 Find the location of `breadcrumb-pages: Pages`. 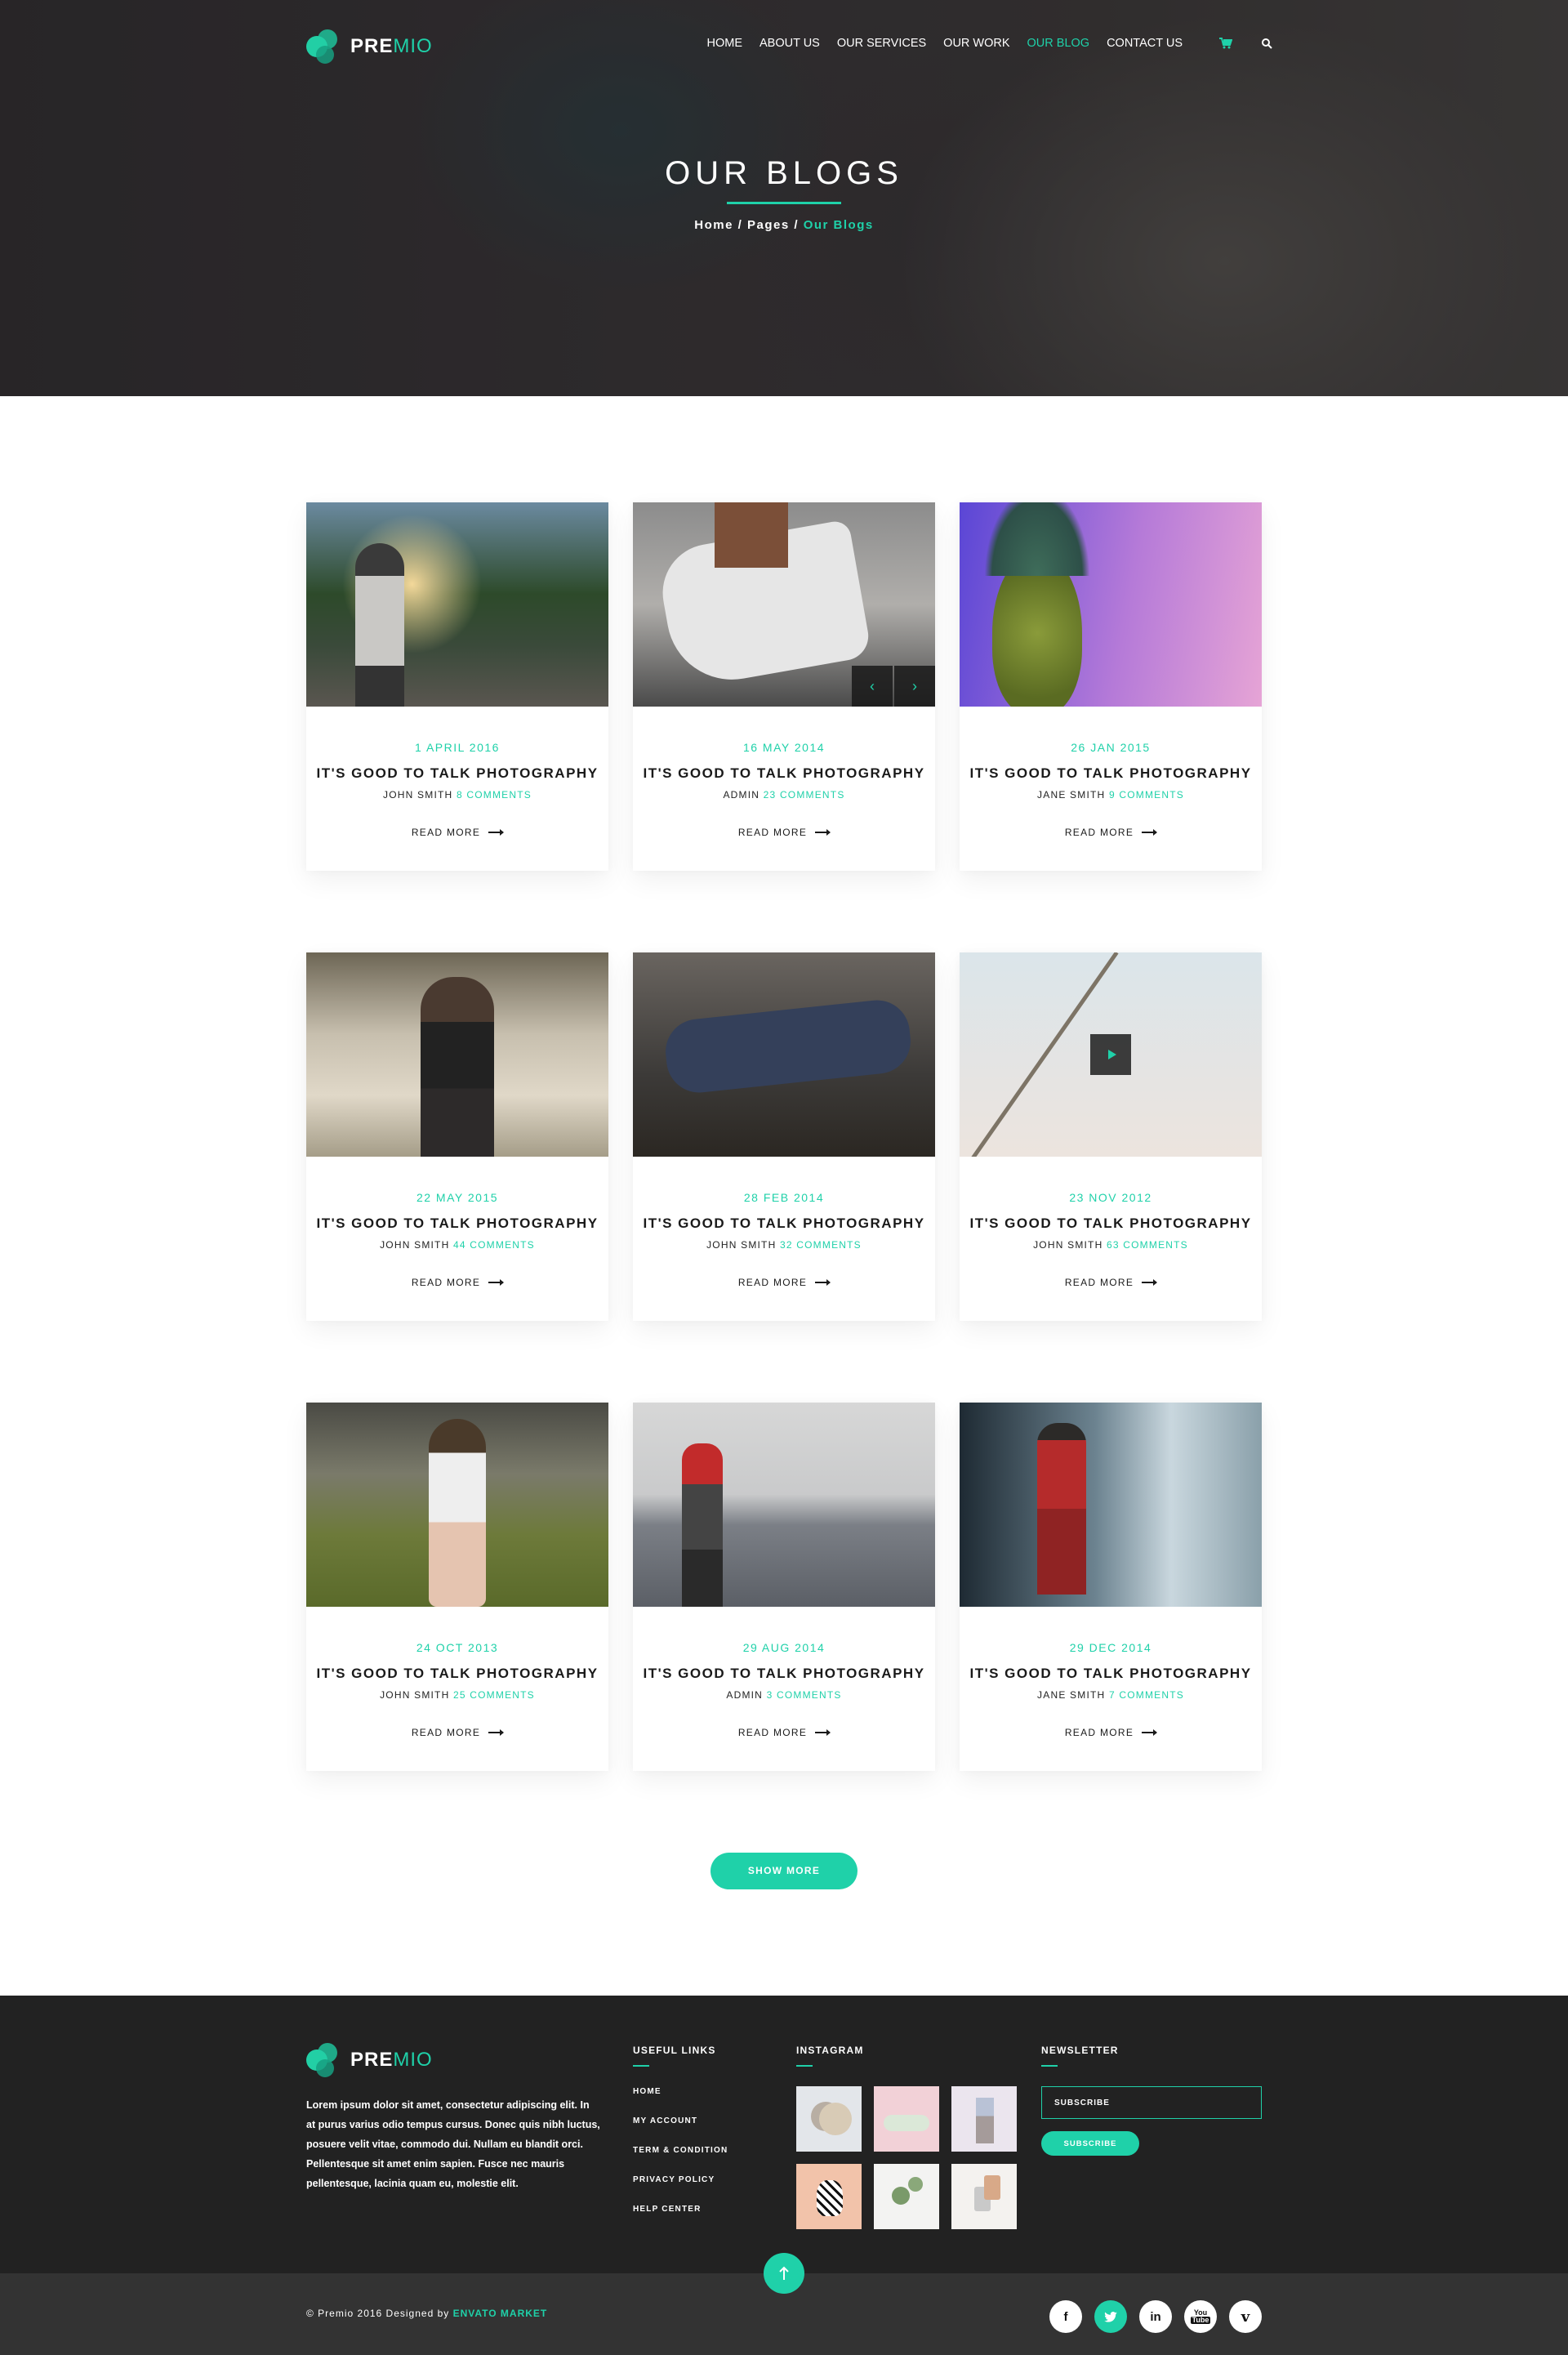

breadcrumb-pages: Pages is located at coordinates (768, 225).